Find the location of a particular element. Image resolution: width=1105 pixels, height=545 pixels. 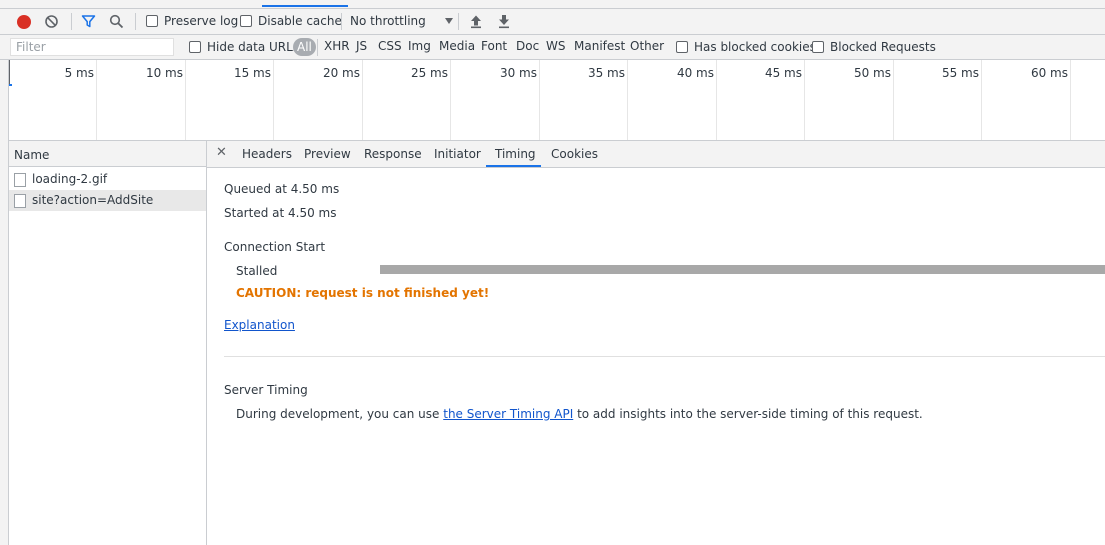

timeline-tick: 10 ms is located at coordinates (164, 73).